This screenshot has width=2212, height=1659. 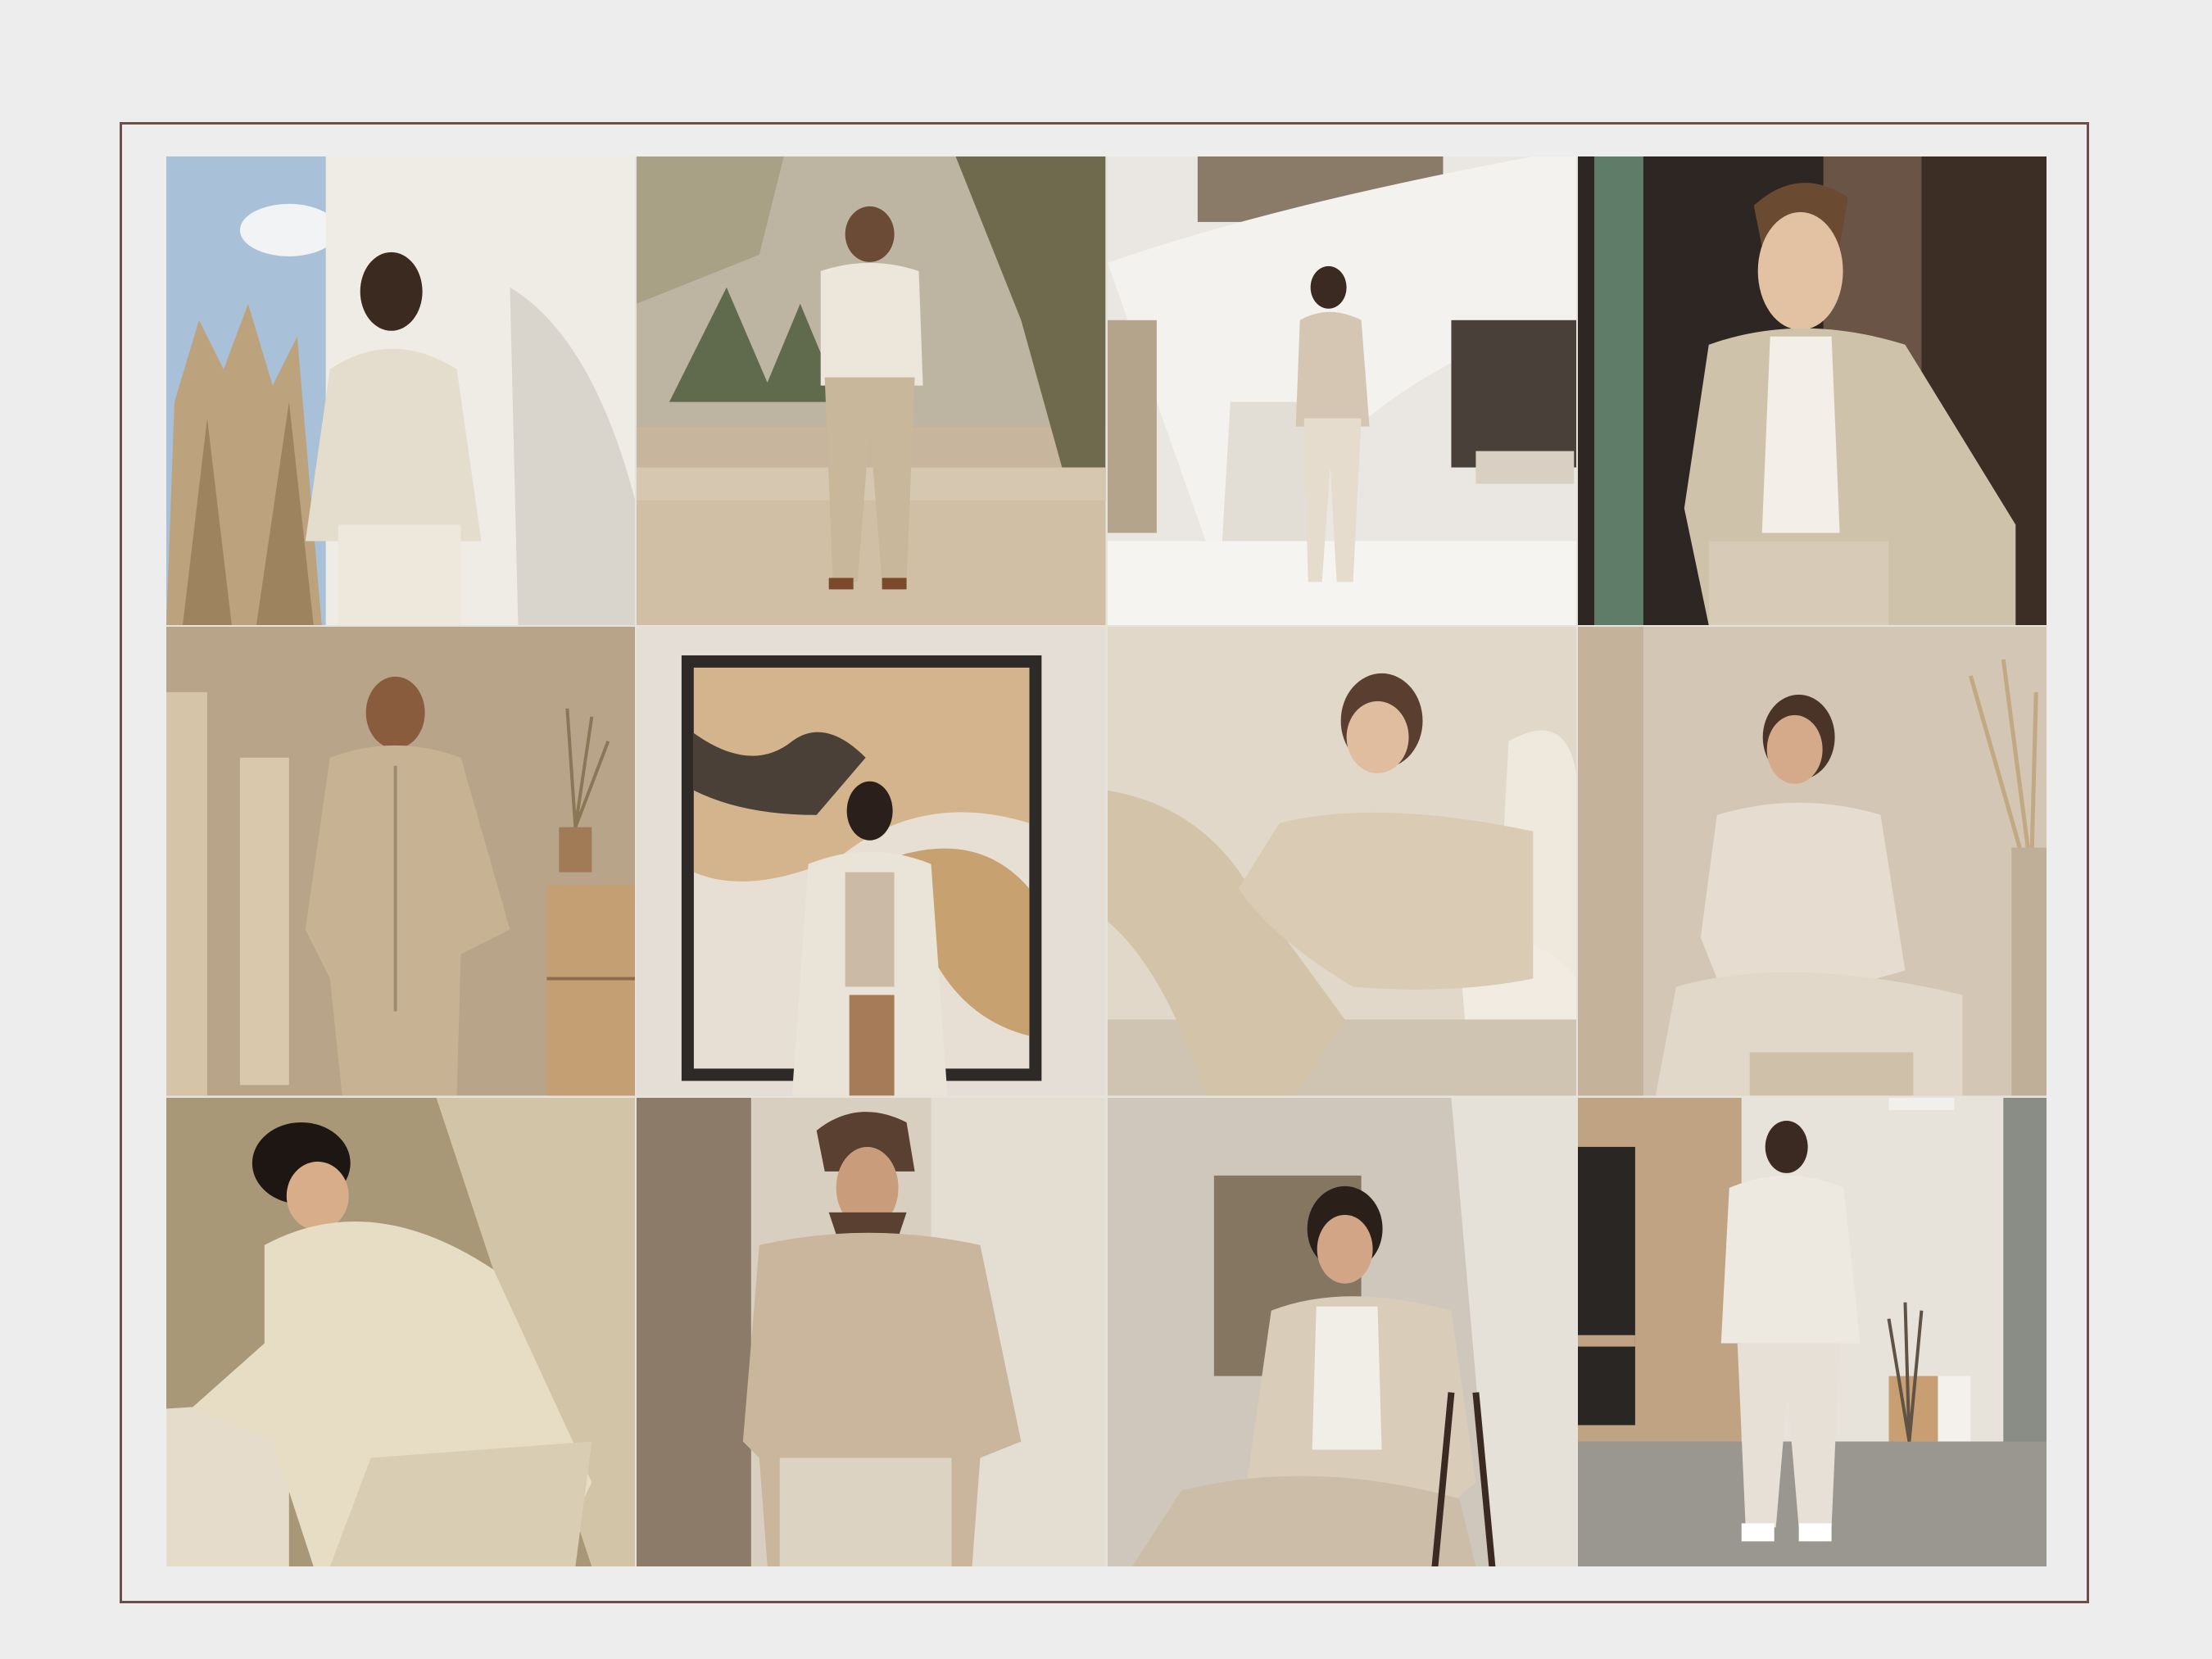 I want to click on photo-5-image, so click(x=401, y=861).